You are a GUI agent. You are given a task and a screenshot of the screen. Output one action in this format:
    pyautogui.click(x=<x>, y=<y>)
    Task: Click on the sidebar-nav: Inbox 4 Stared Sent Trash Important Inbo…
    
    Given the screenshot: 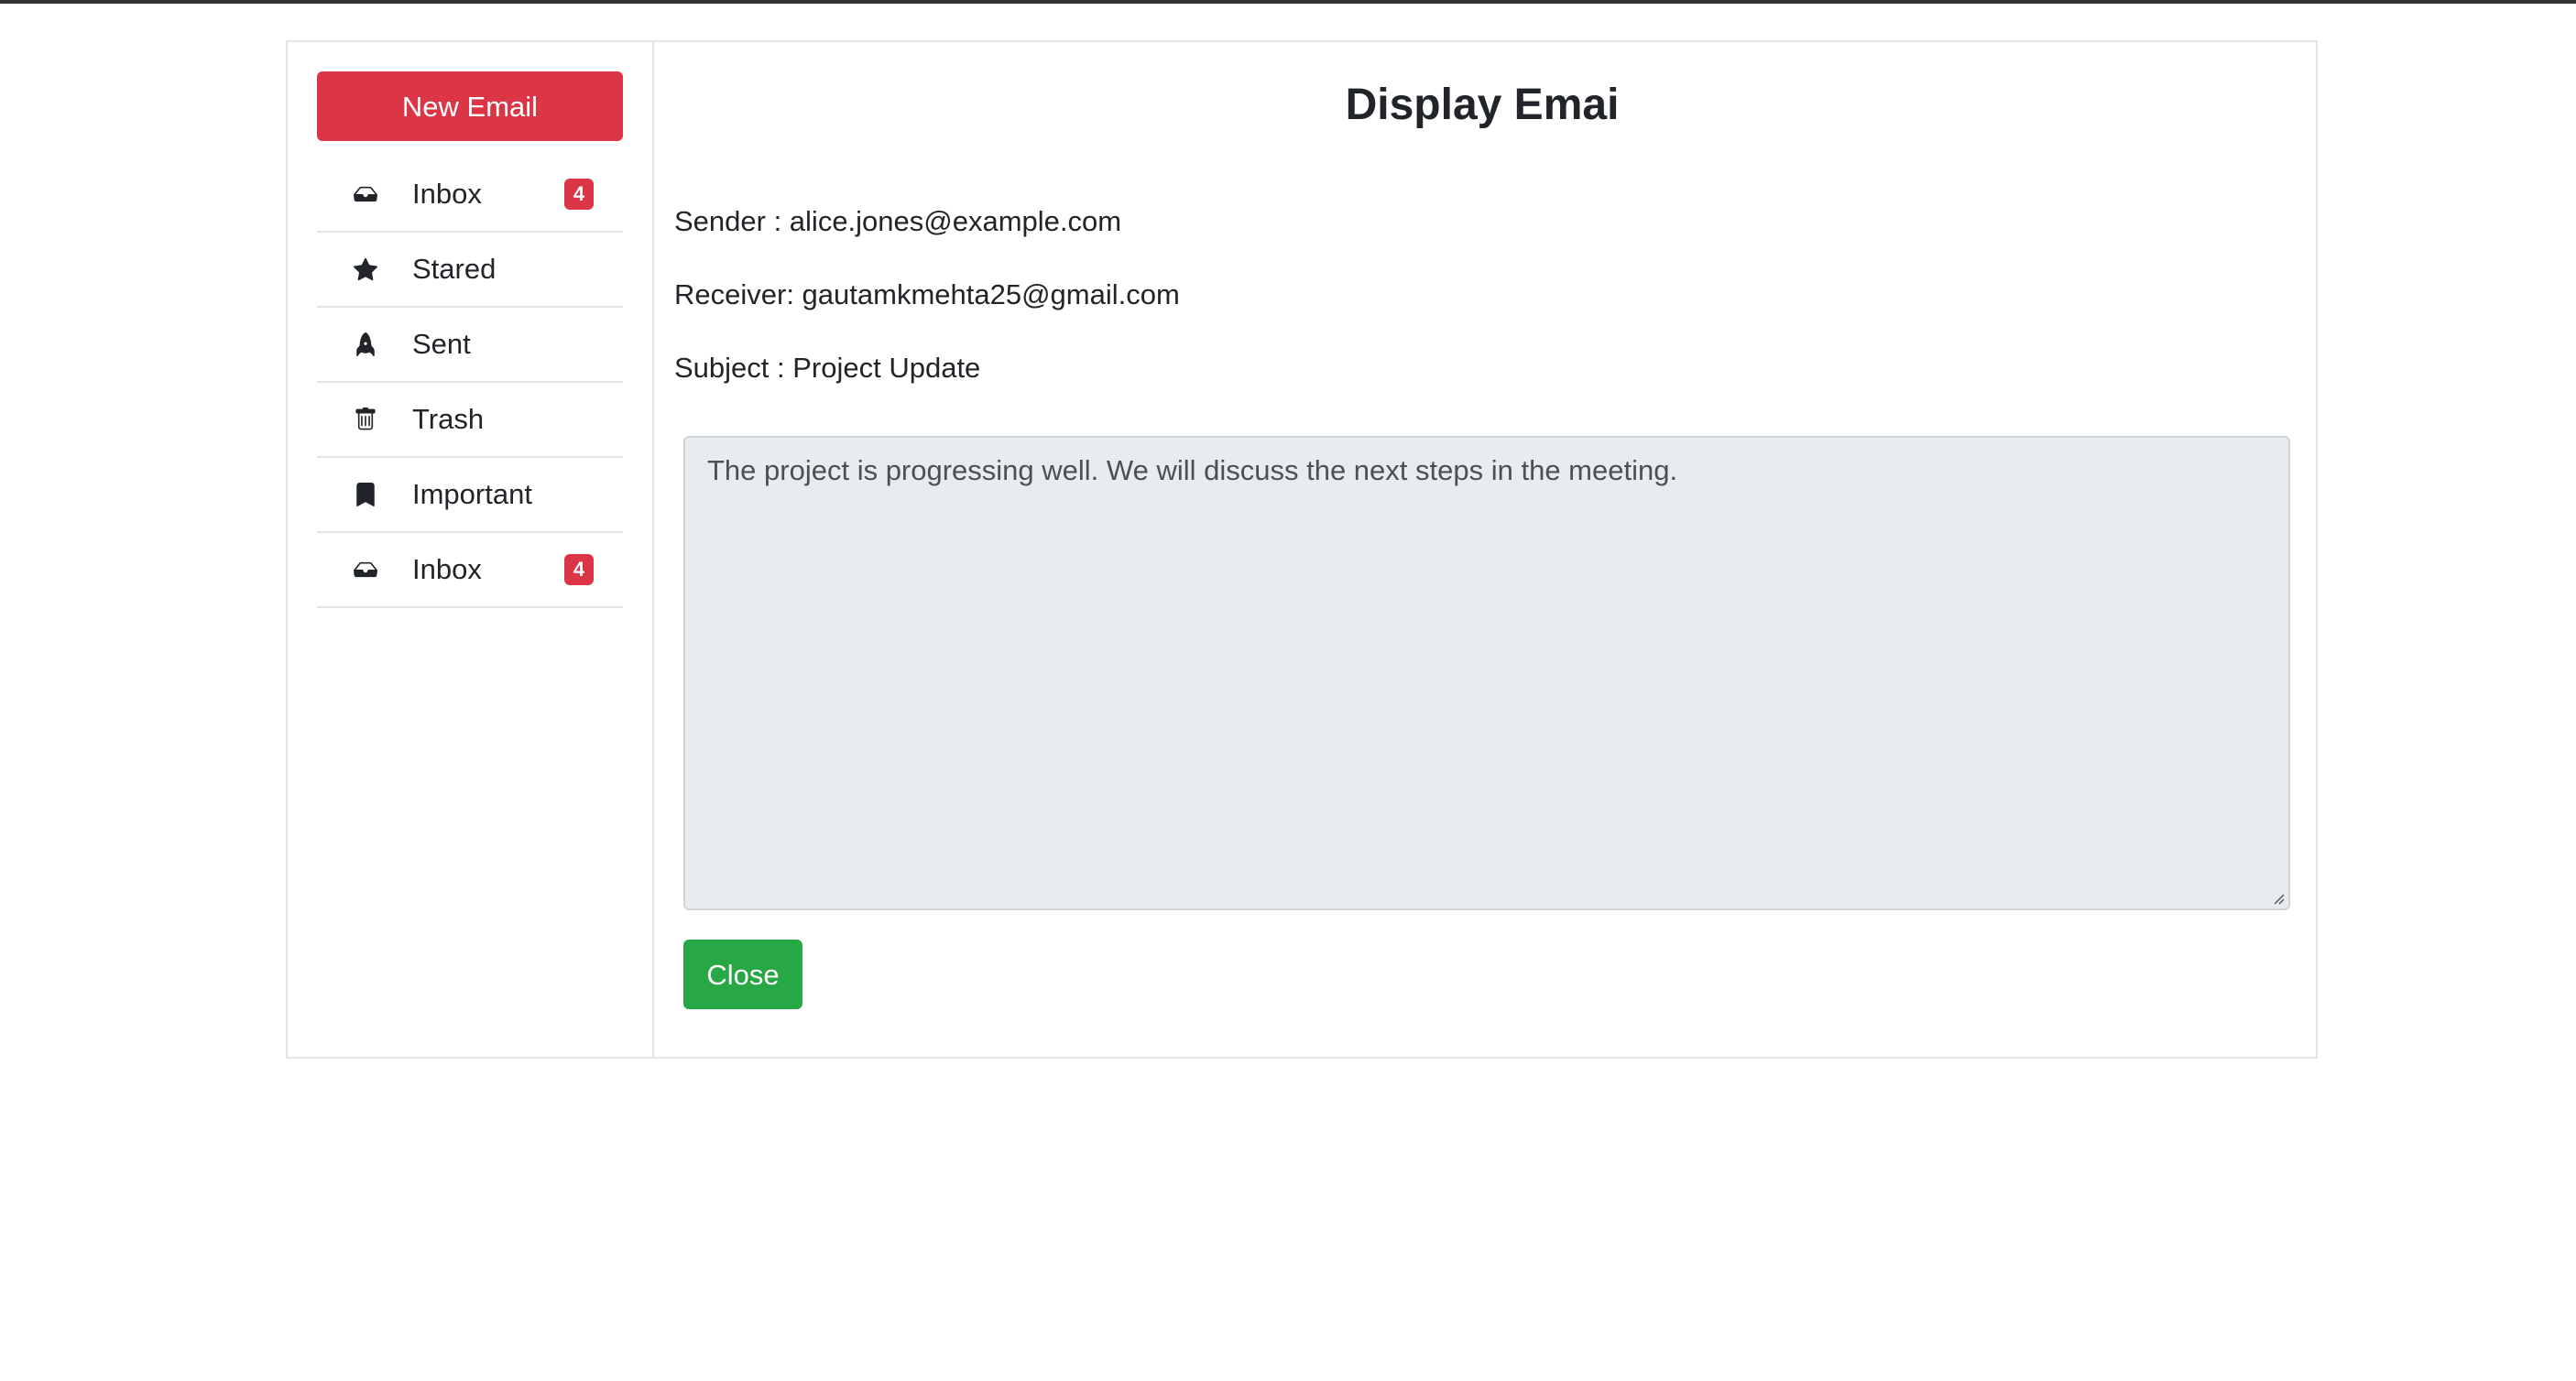 What is the action you would take?
    pyautogui.click(x=470, y=383)
    